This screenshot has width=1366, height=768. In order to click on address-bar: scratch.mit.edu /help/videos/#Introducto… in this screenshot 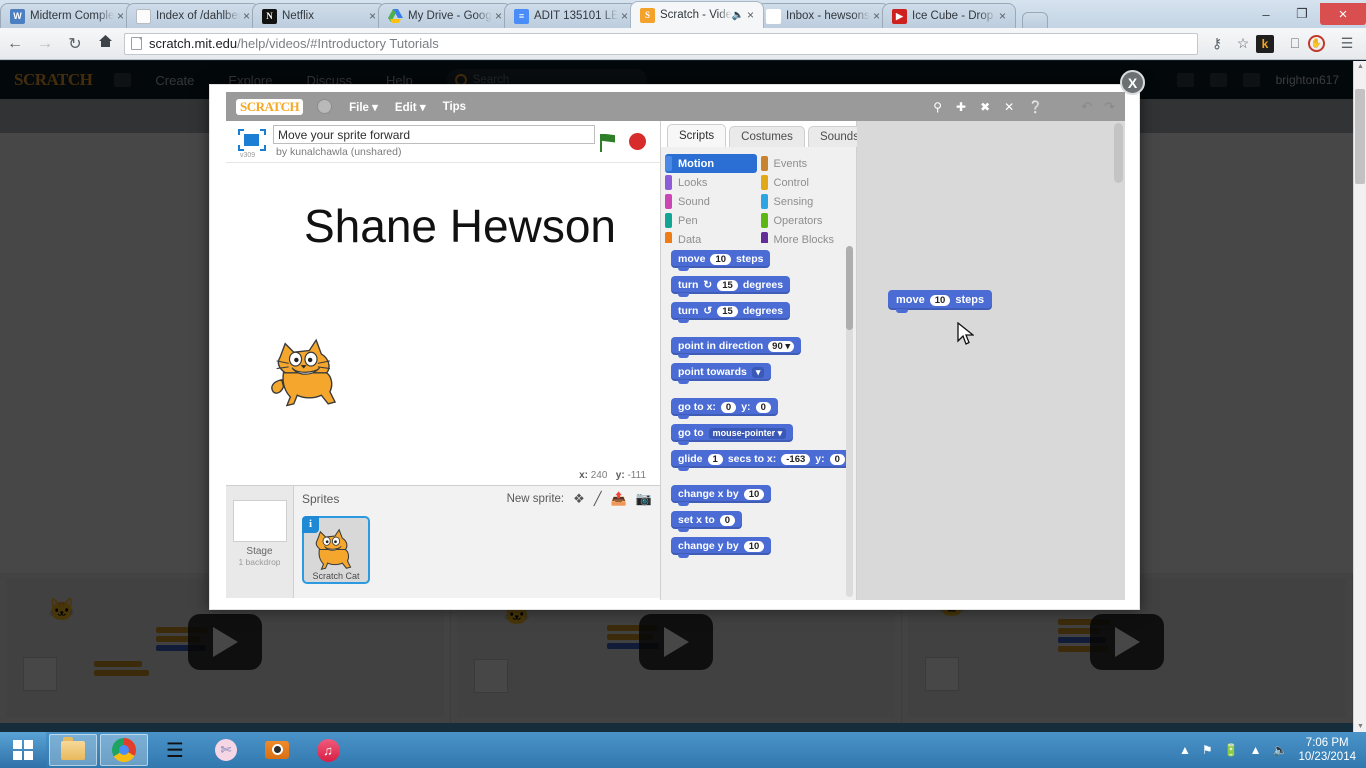, I will do `click(661, 43)`.